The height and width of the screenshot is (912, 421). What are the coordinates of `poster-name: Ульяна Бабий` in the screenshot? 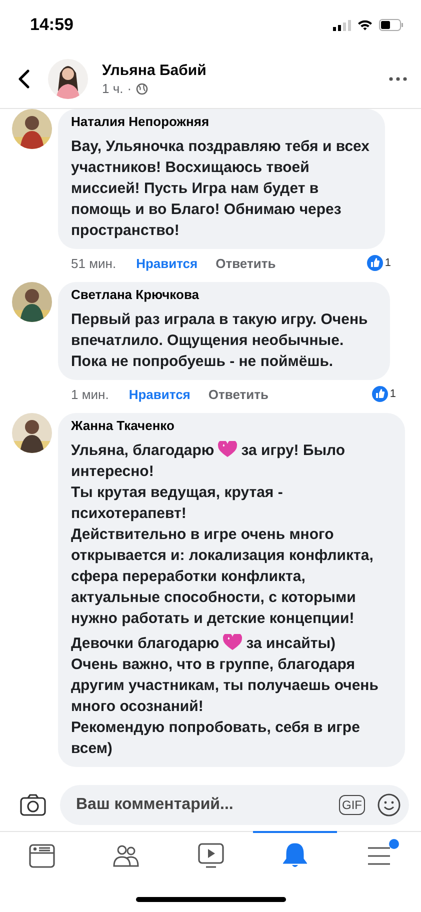 It's located at (238, 70).